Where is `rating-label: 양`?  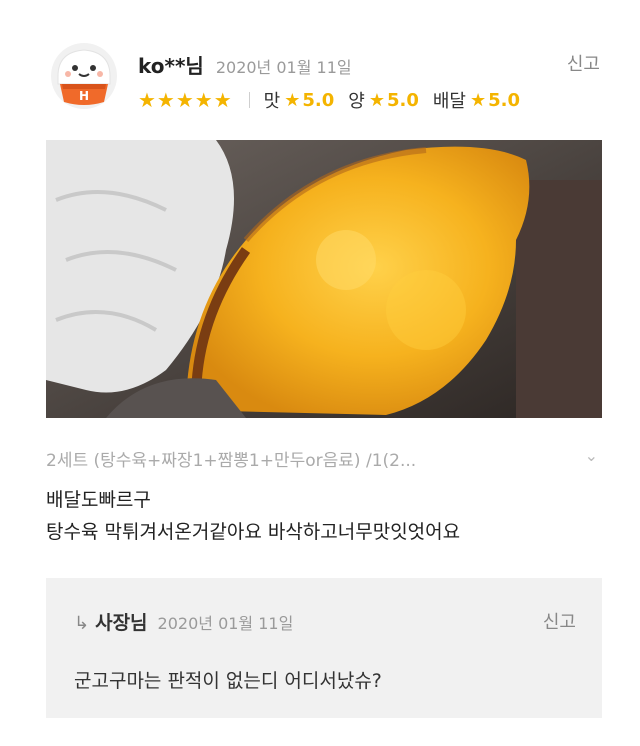
rating-label: 양 is located at coordinates (356, 101).